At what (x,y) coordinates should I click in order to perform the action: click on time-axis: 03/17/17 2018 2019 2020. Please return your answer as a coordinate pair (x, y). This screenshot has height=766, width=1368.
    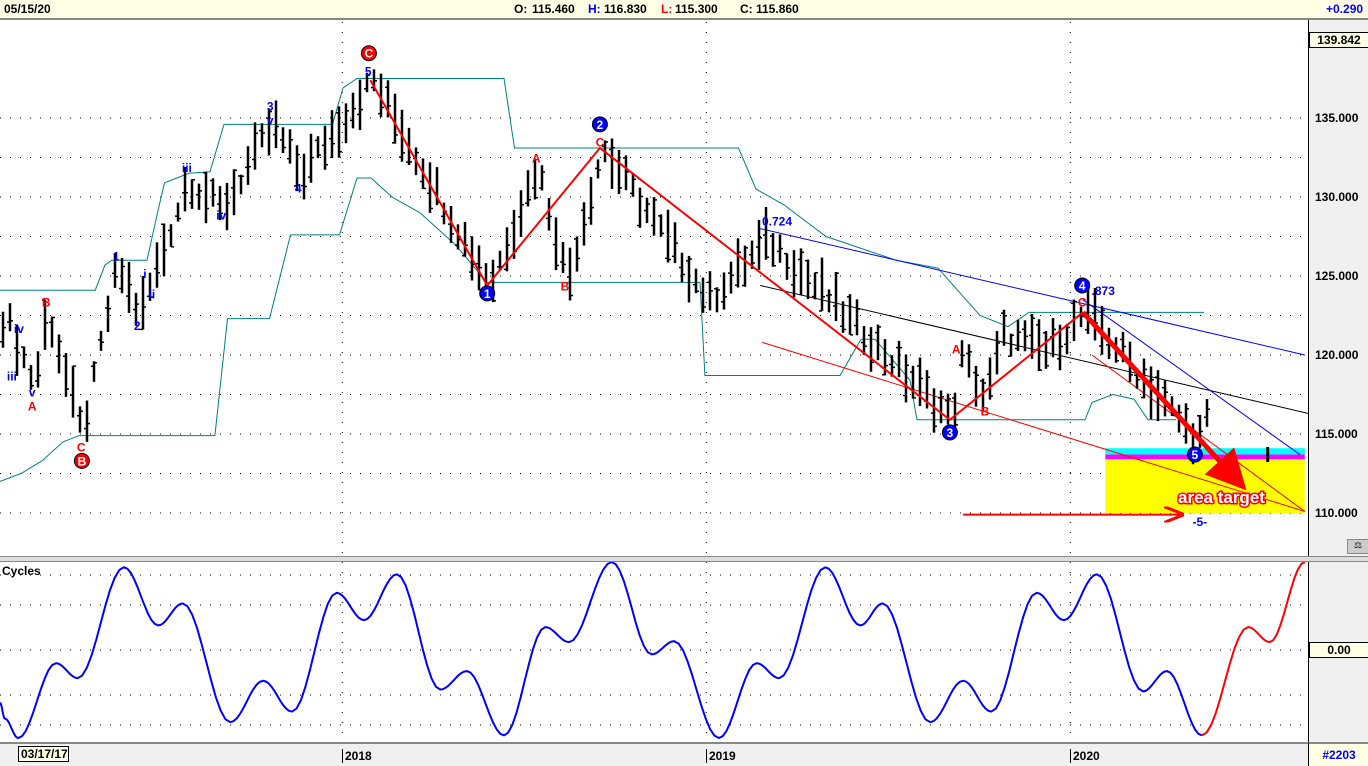
    Looking at the image, I should click on (654, 754).